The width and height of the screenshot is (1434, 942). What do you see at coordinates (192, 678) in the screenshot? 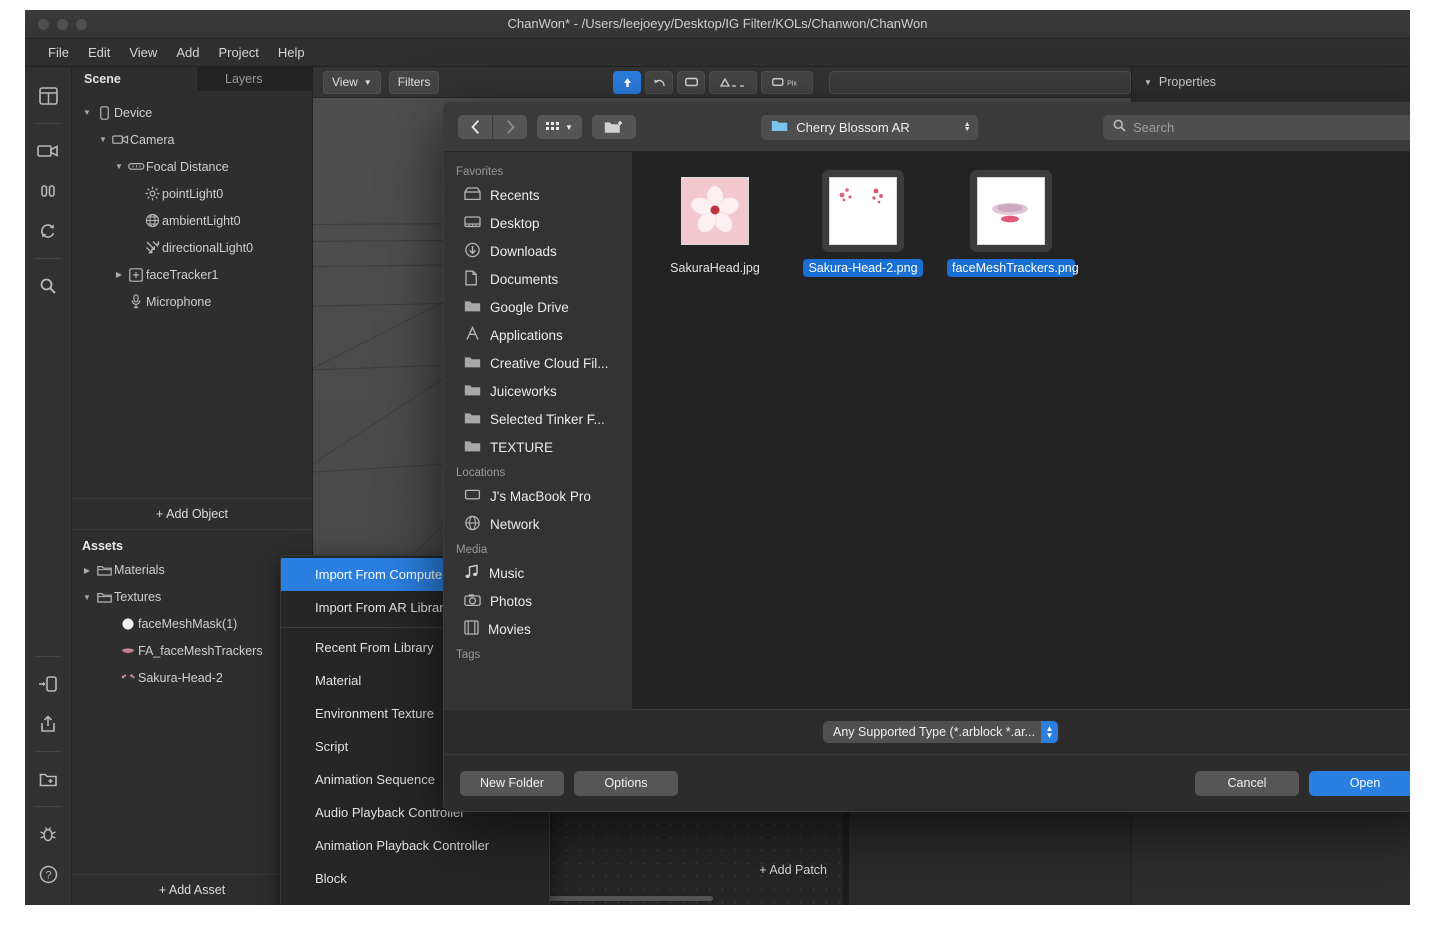
I see `asset-node-sakura-head-2: ▼ Sakura-Head-2` at bounding box center [192, 678].